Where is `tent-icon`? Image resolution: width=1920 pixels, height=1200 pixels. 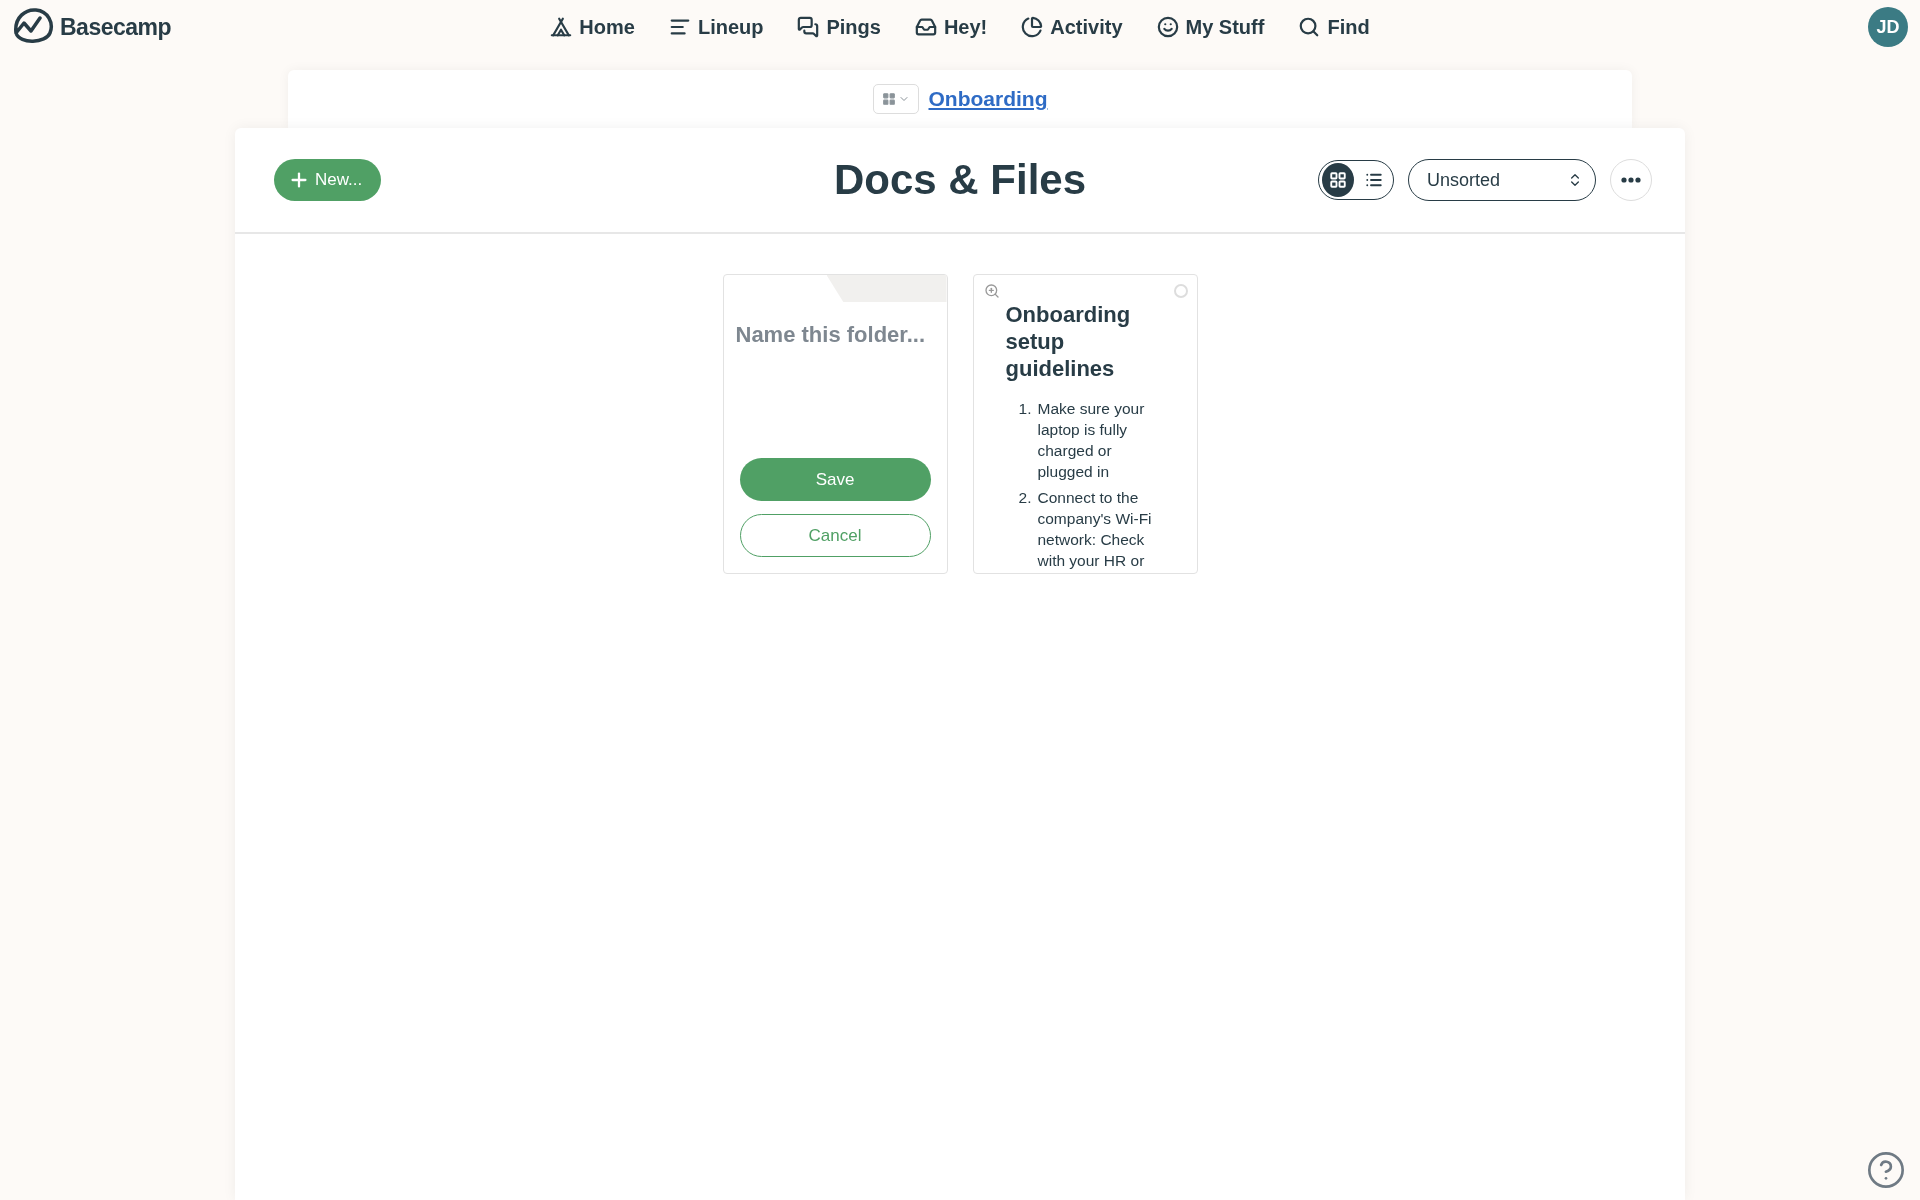
tent-icon is located at coordinates (561, 27).